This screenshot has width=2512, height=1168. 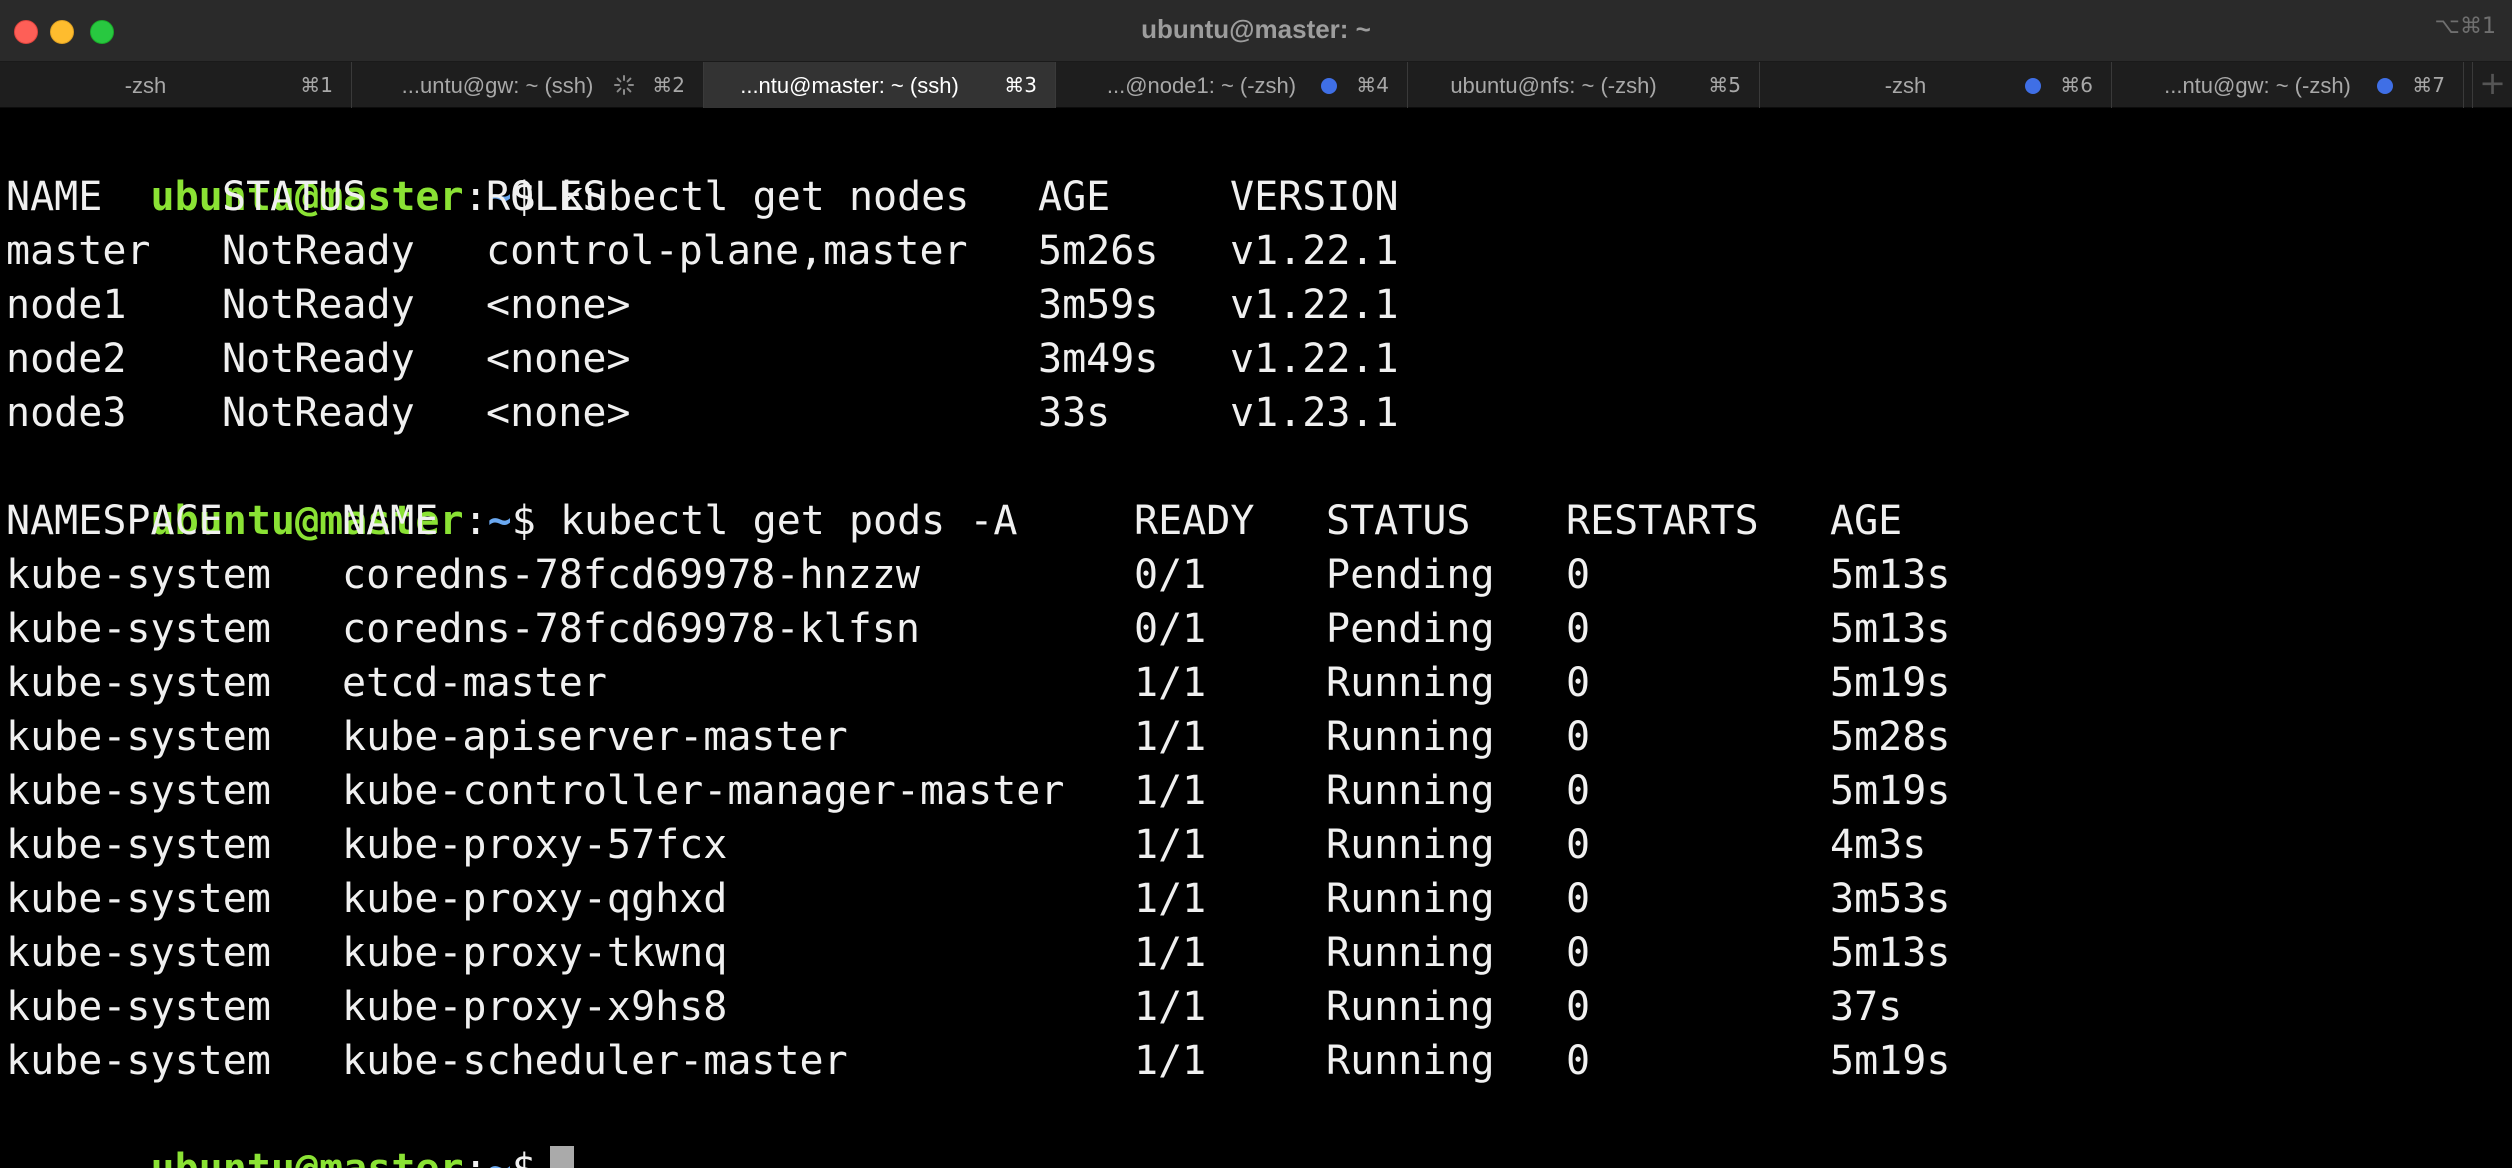 What do you see at coordinates (474, 683) in the screenshot?
I see `table-cell: etcd-master` at bounding box center [474, 683].